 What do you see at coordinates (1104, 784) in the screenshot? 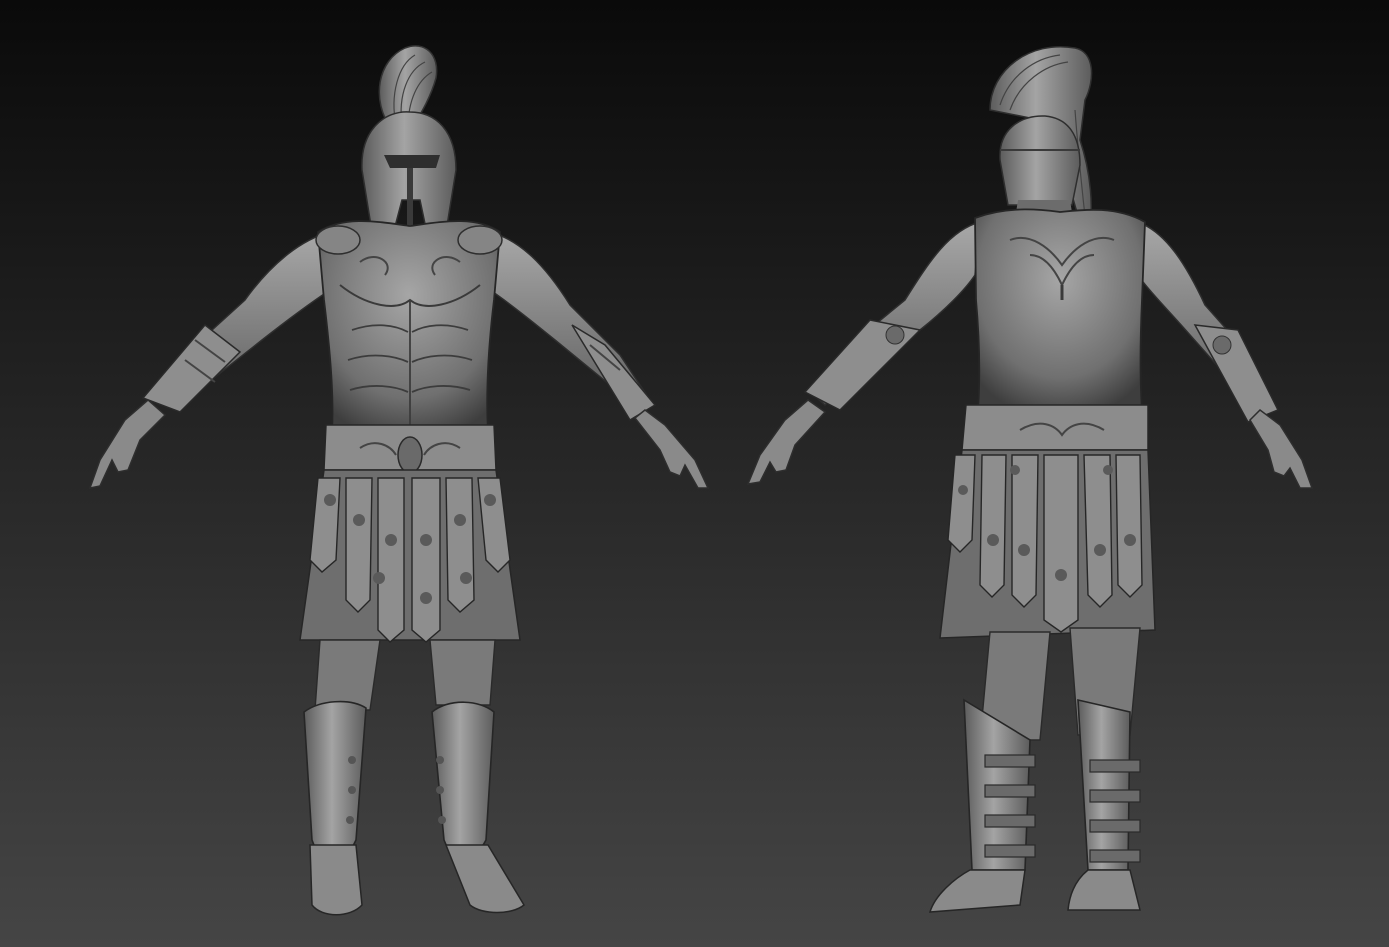
I see `back-right-greave` at bounding box center [1104, 784].